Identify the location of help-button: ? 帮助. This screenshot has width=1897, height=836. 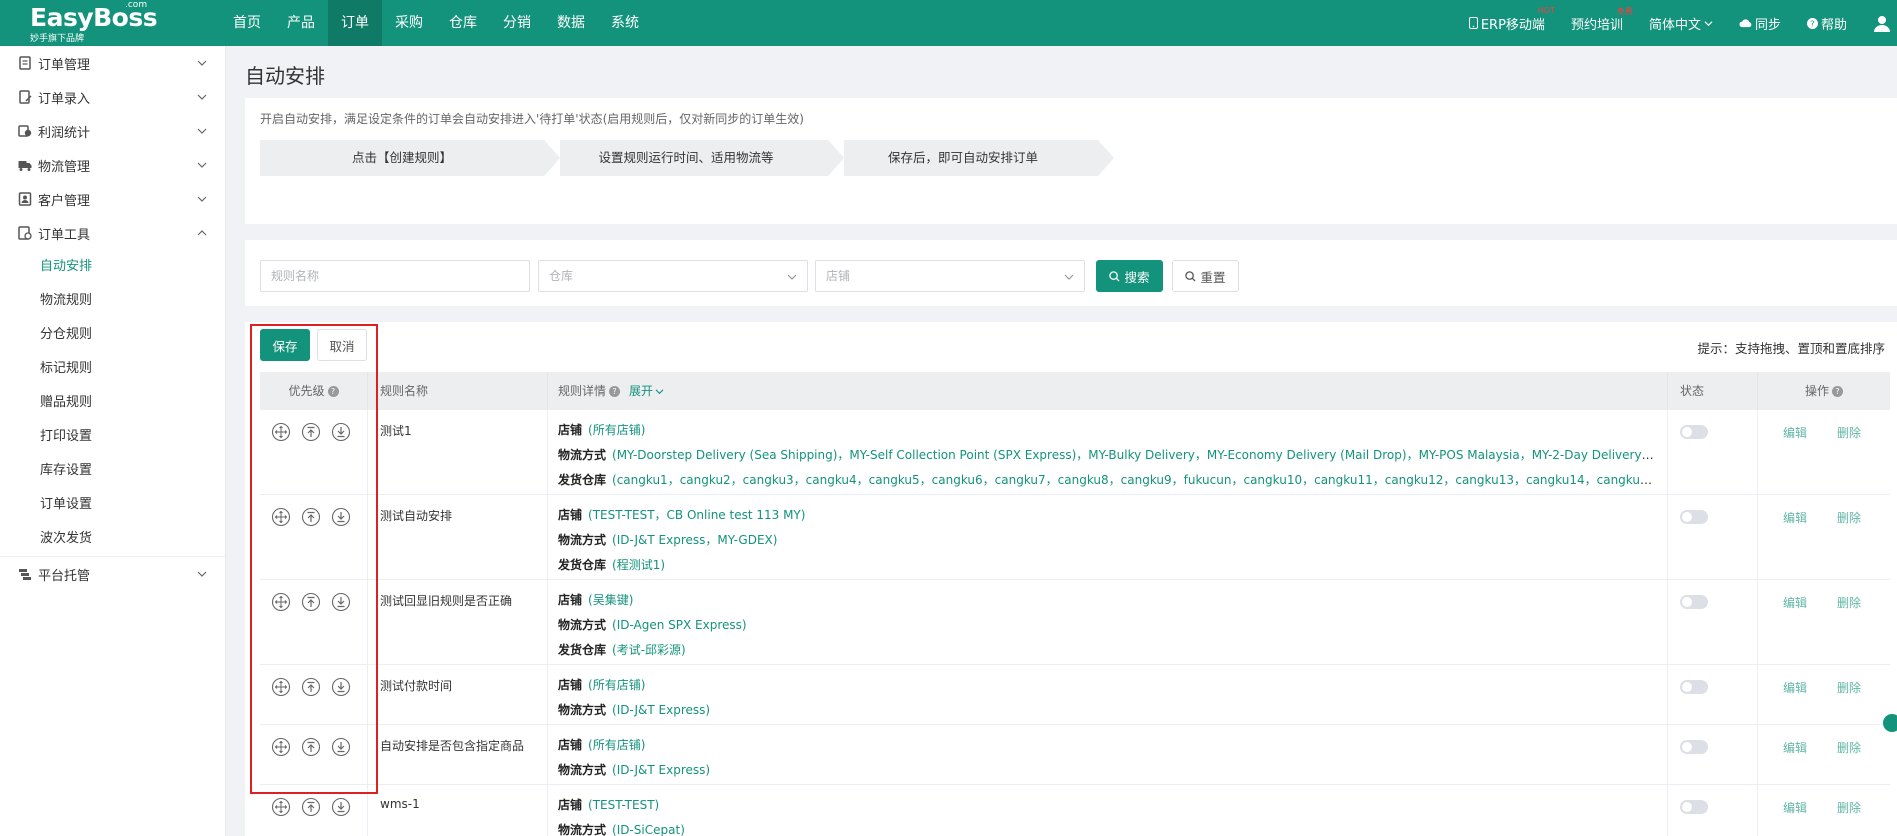
(1826, 23).